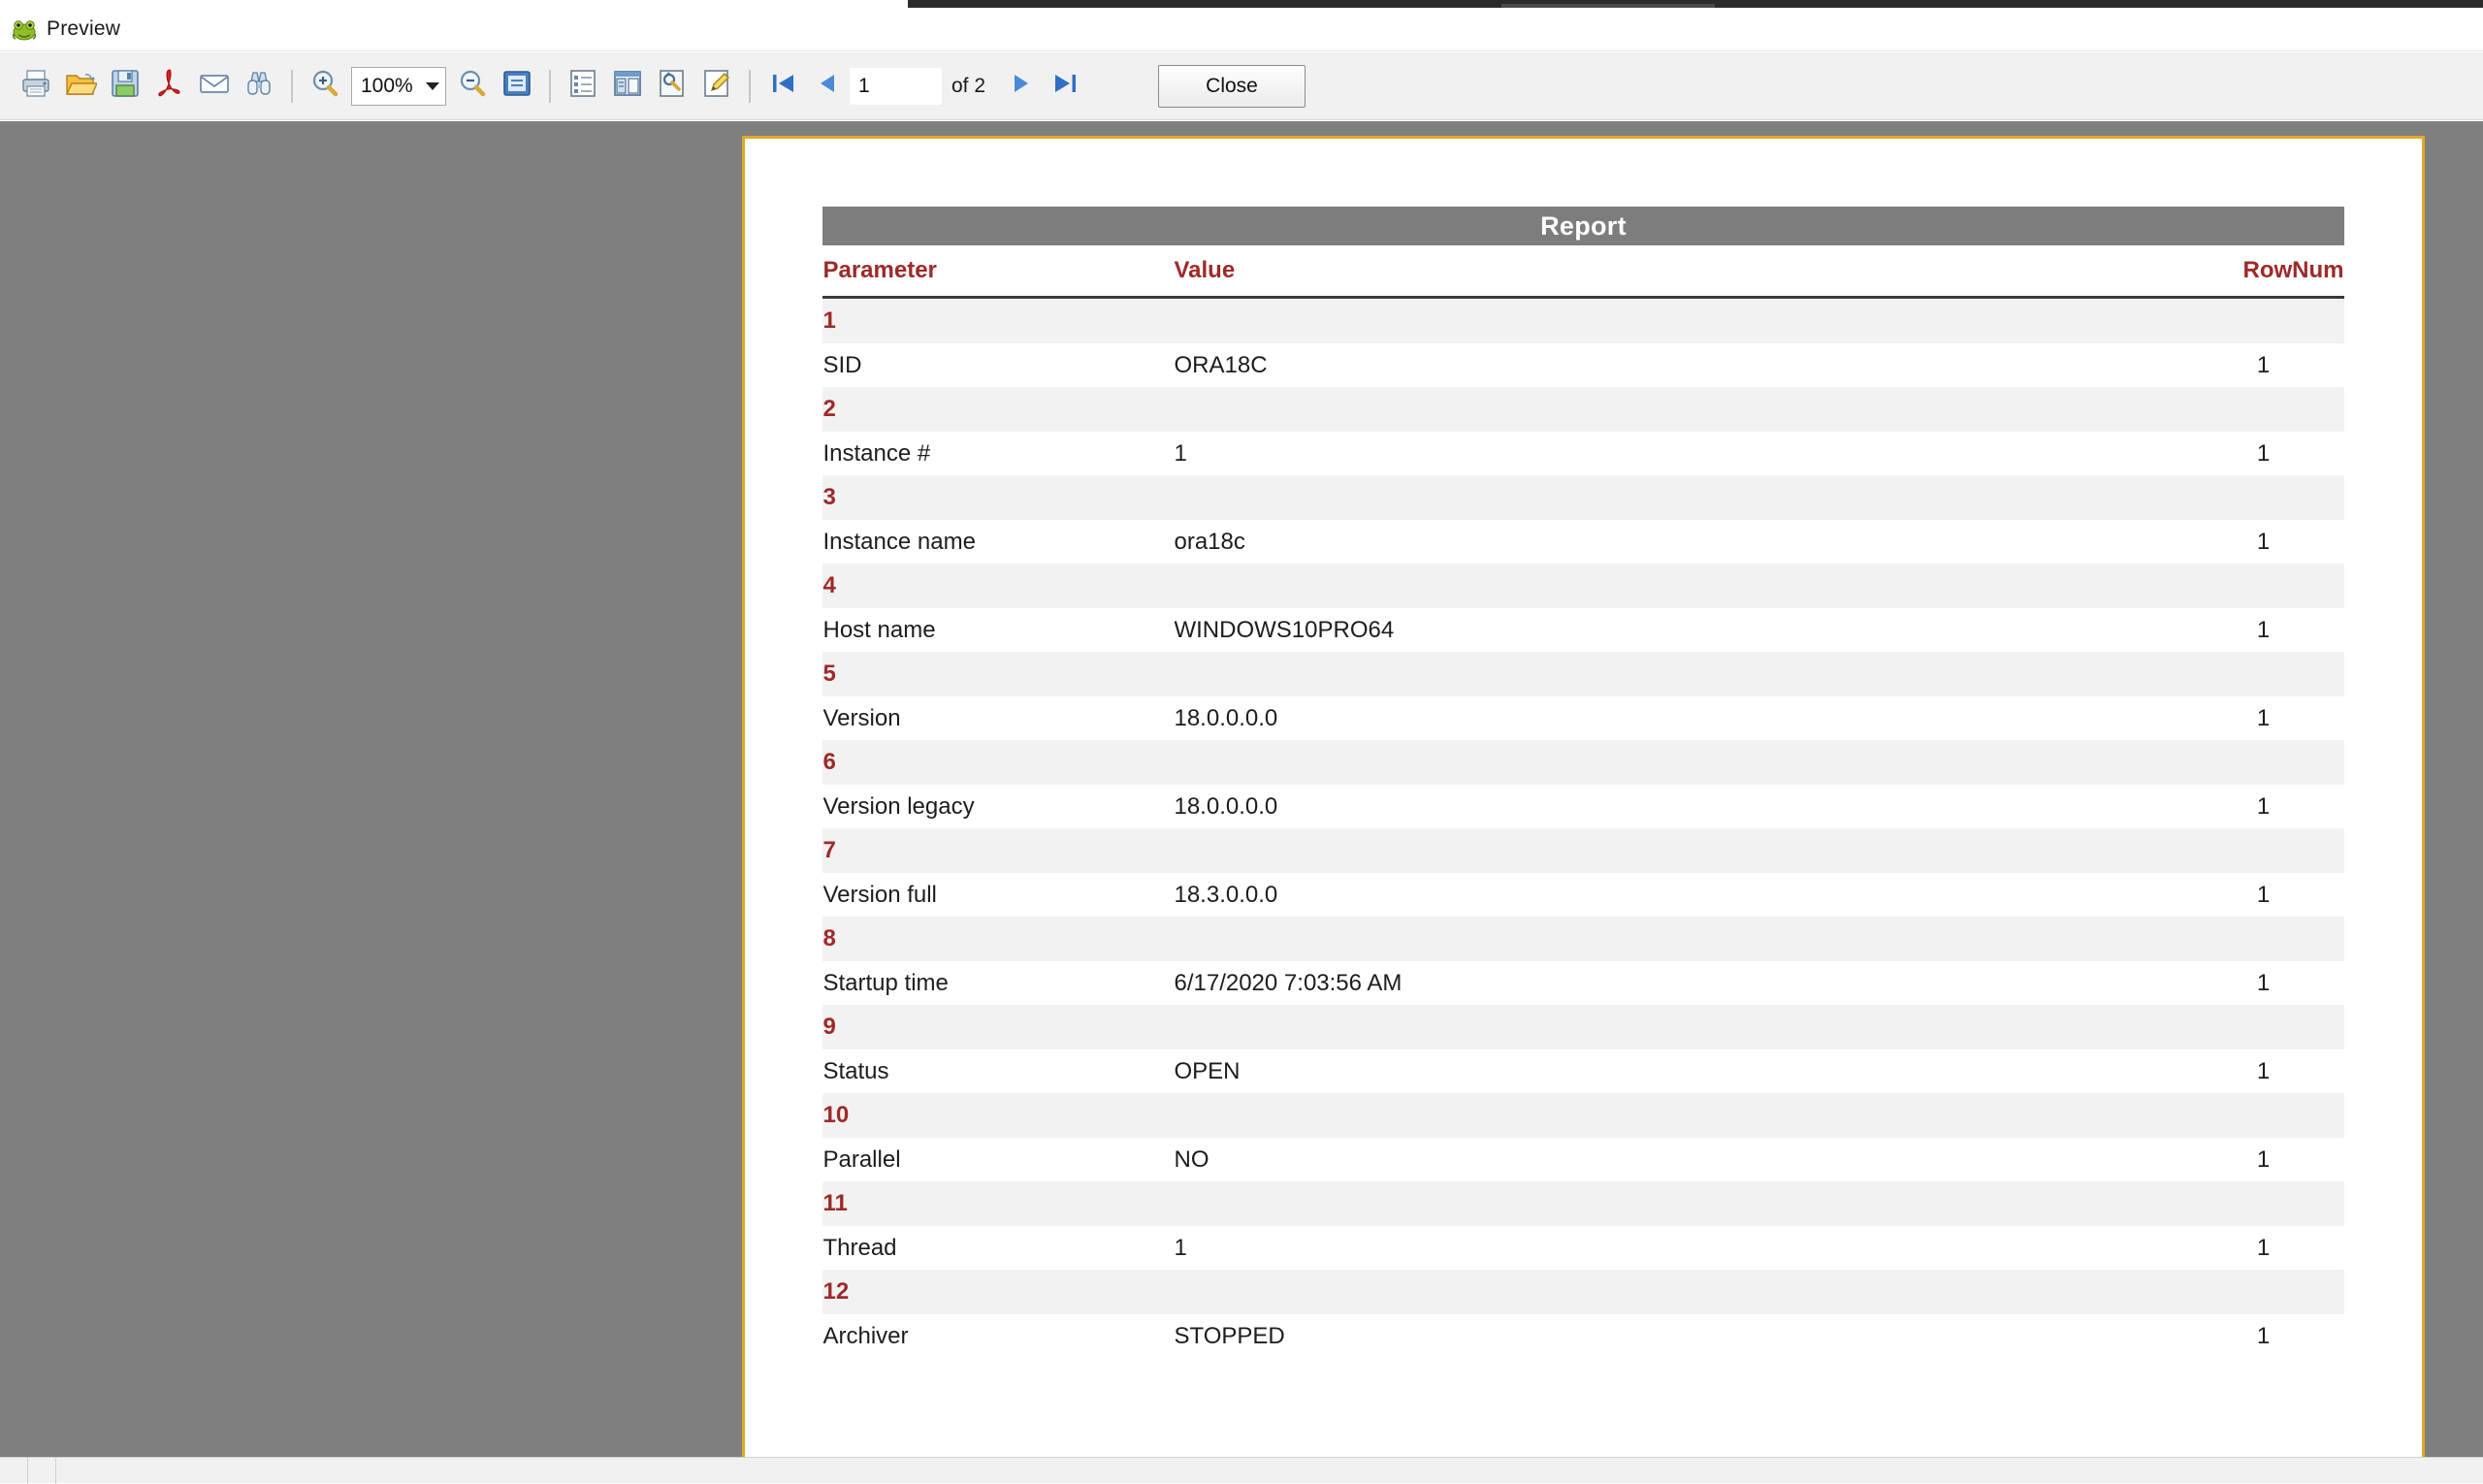 The height and width of the screenshot is (1484, 2483). I want to click on group-index: 9, so click(998, 1027).